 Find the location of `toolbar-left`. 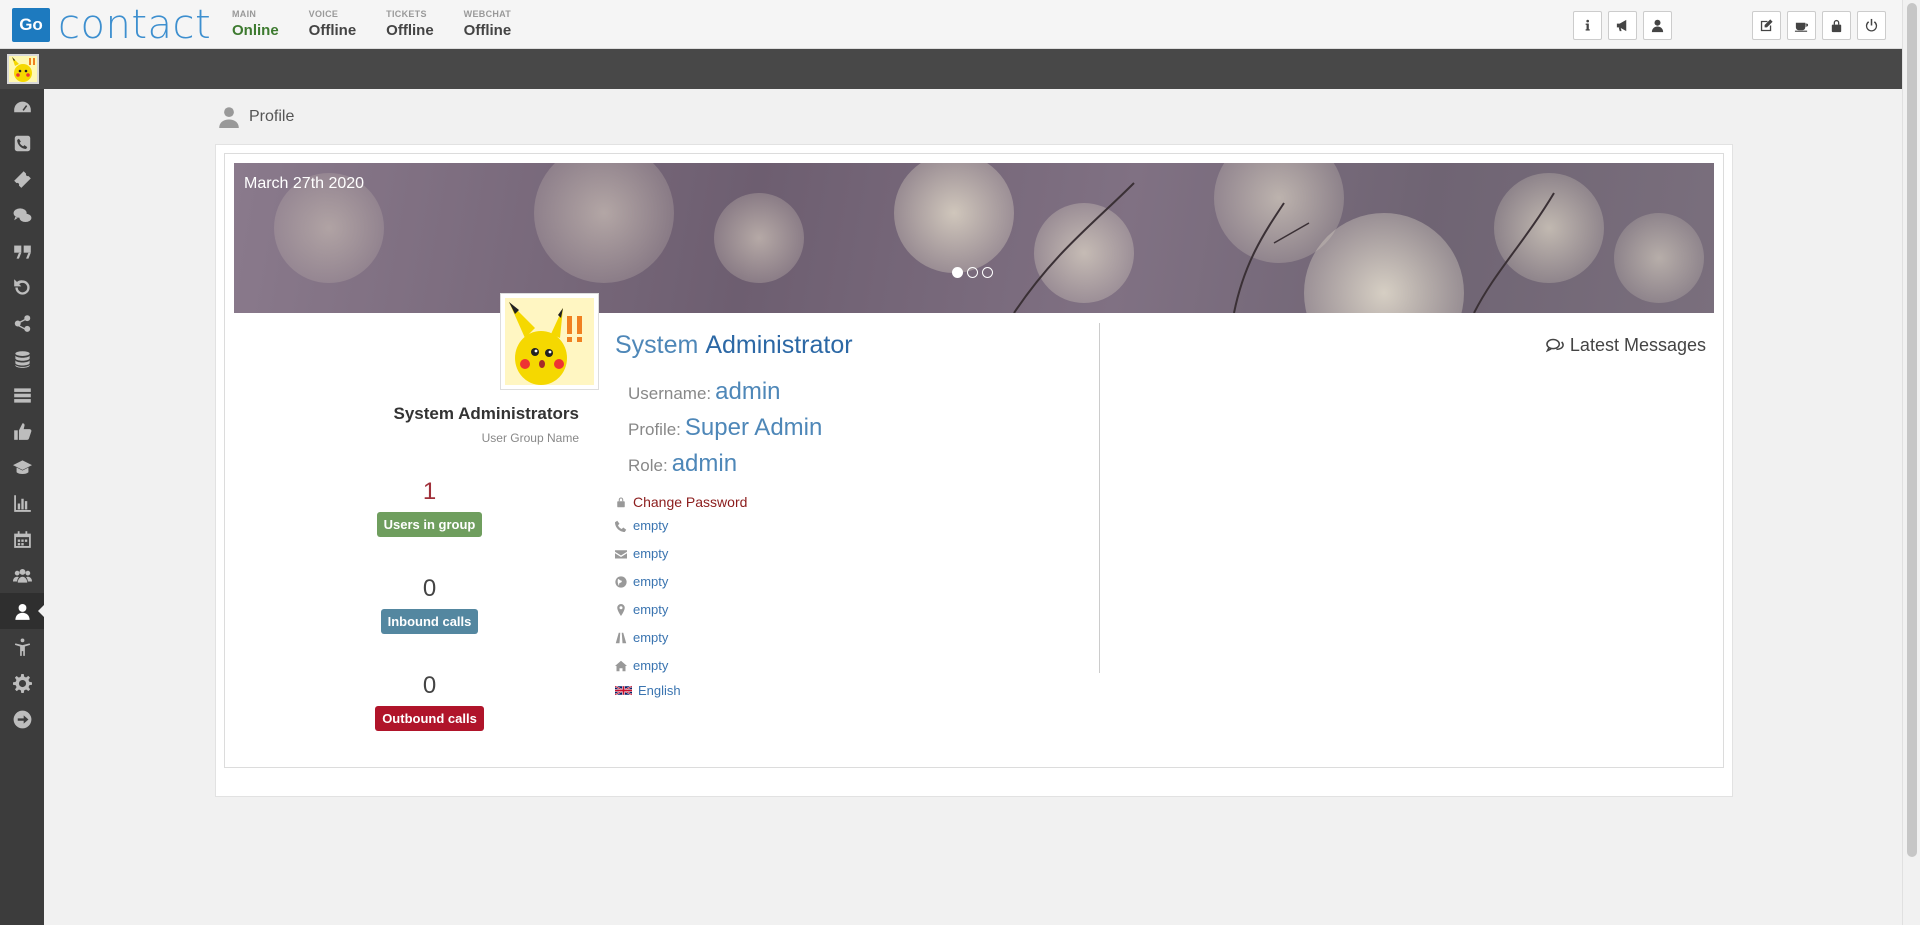

toolbar-left is located at coordinates (1625, 25).